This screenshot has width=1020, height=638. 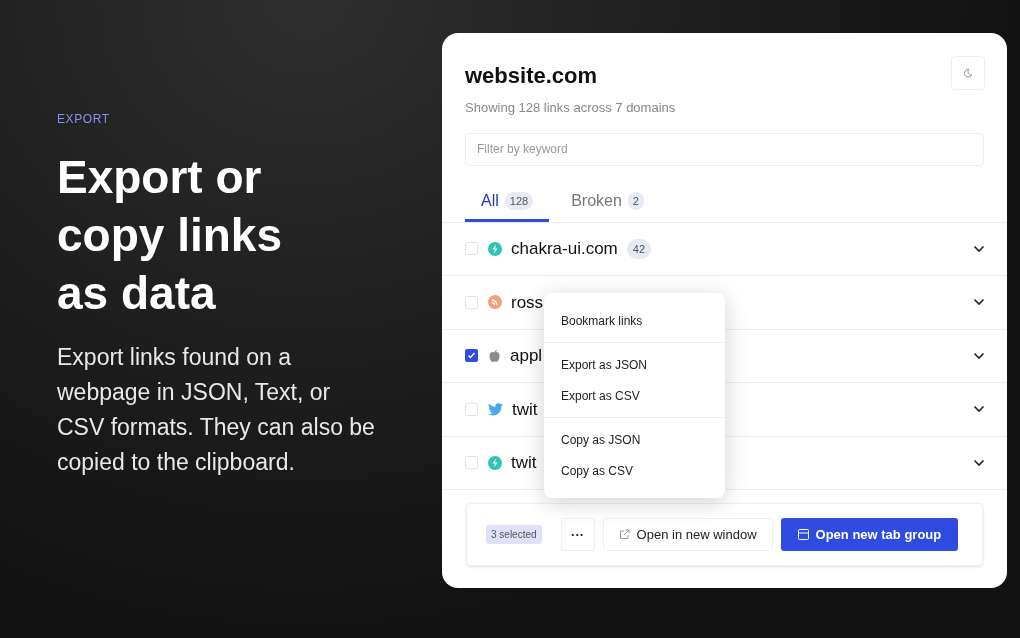 I want to click on headline: Export or copy links as data, so click(x=170, y=235).